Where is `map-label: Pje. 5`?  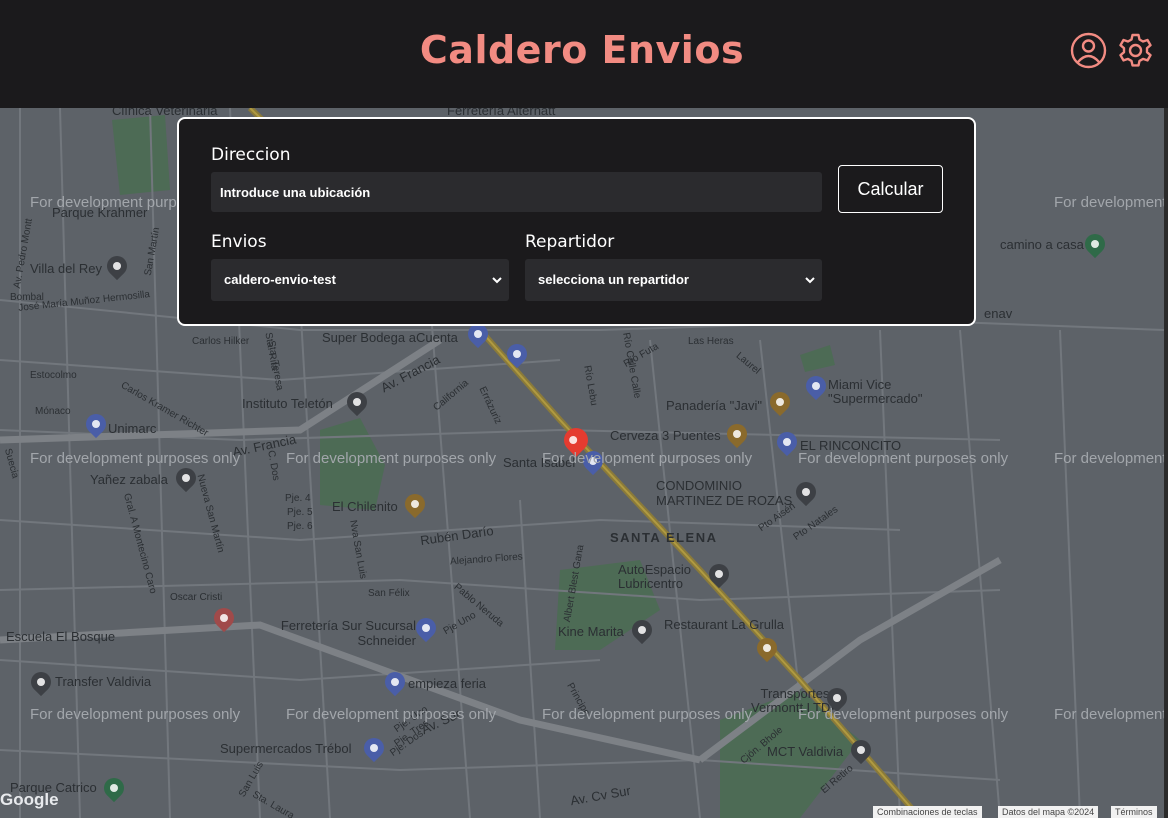
map-label: Pje. 5 is located at coordinates (300, 512).